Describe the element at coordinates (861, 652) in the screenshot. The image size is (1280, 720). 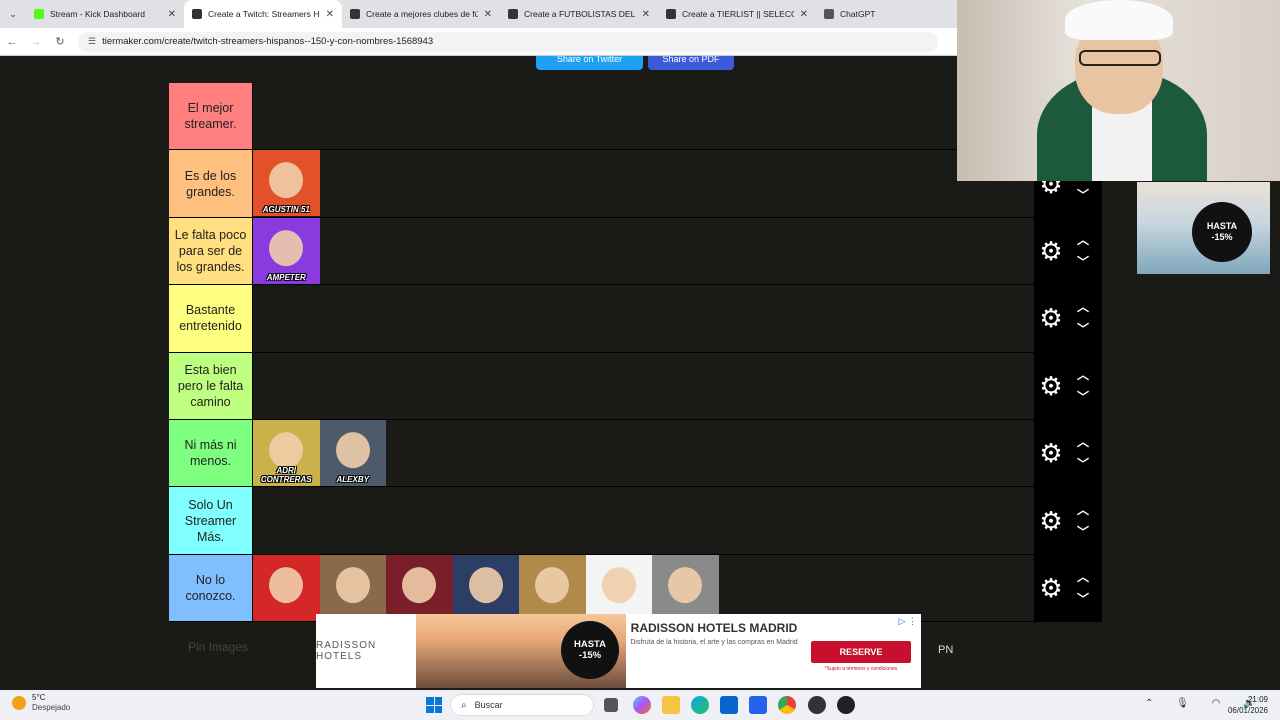
I see `ad-reserve-button: RESERVE` at that location.